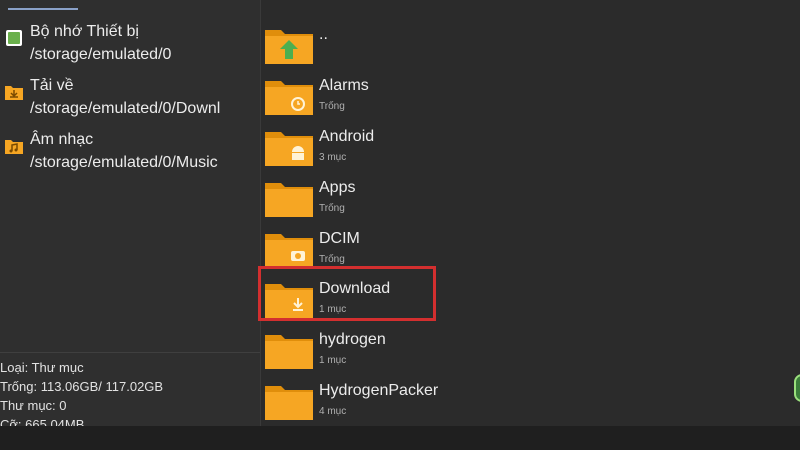 This screenshot has height=450, width=800. I want to click on download-highlight-box, so click(347, 293).